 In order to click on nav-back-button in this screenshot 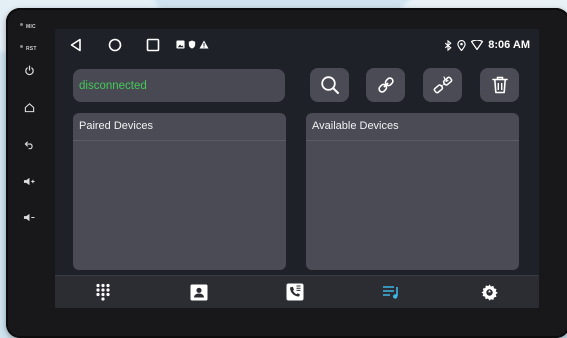, I will do `click(76, 45)`.